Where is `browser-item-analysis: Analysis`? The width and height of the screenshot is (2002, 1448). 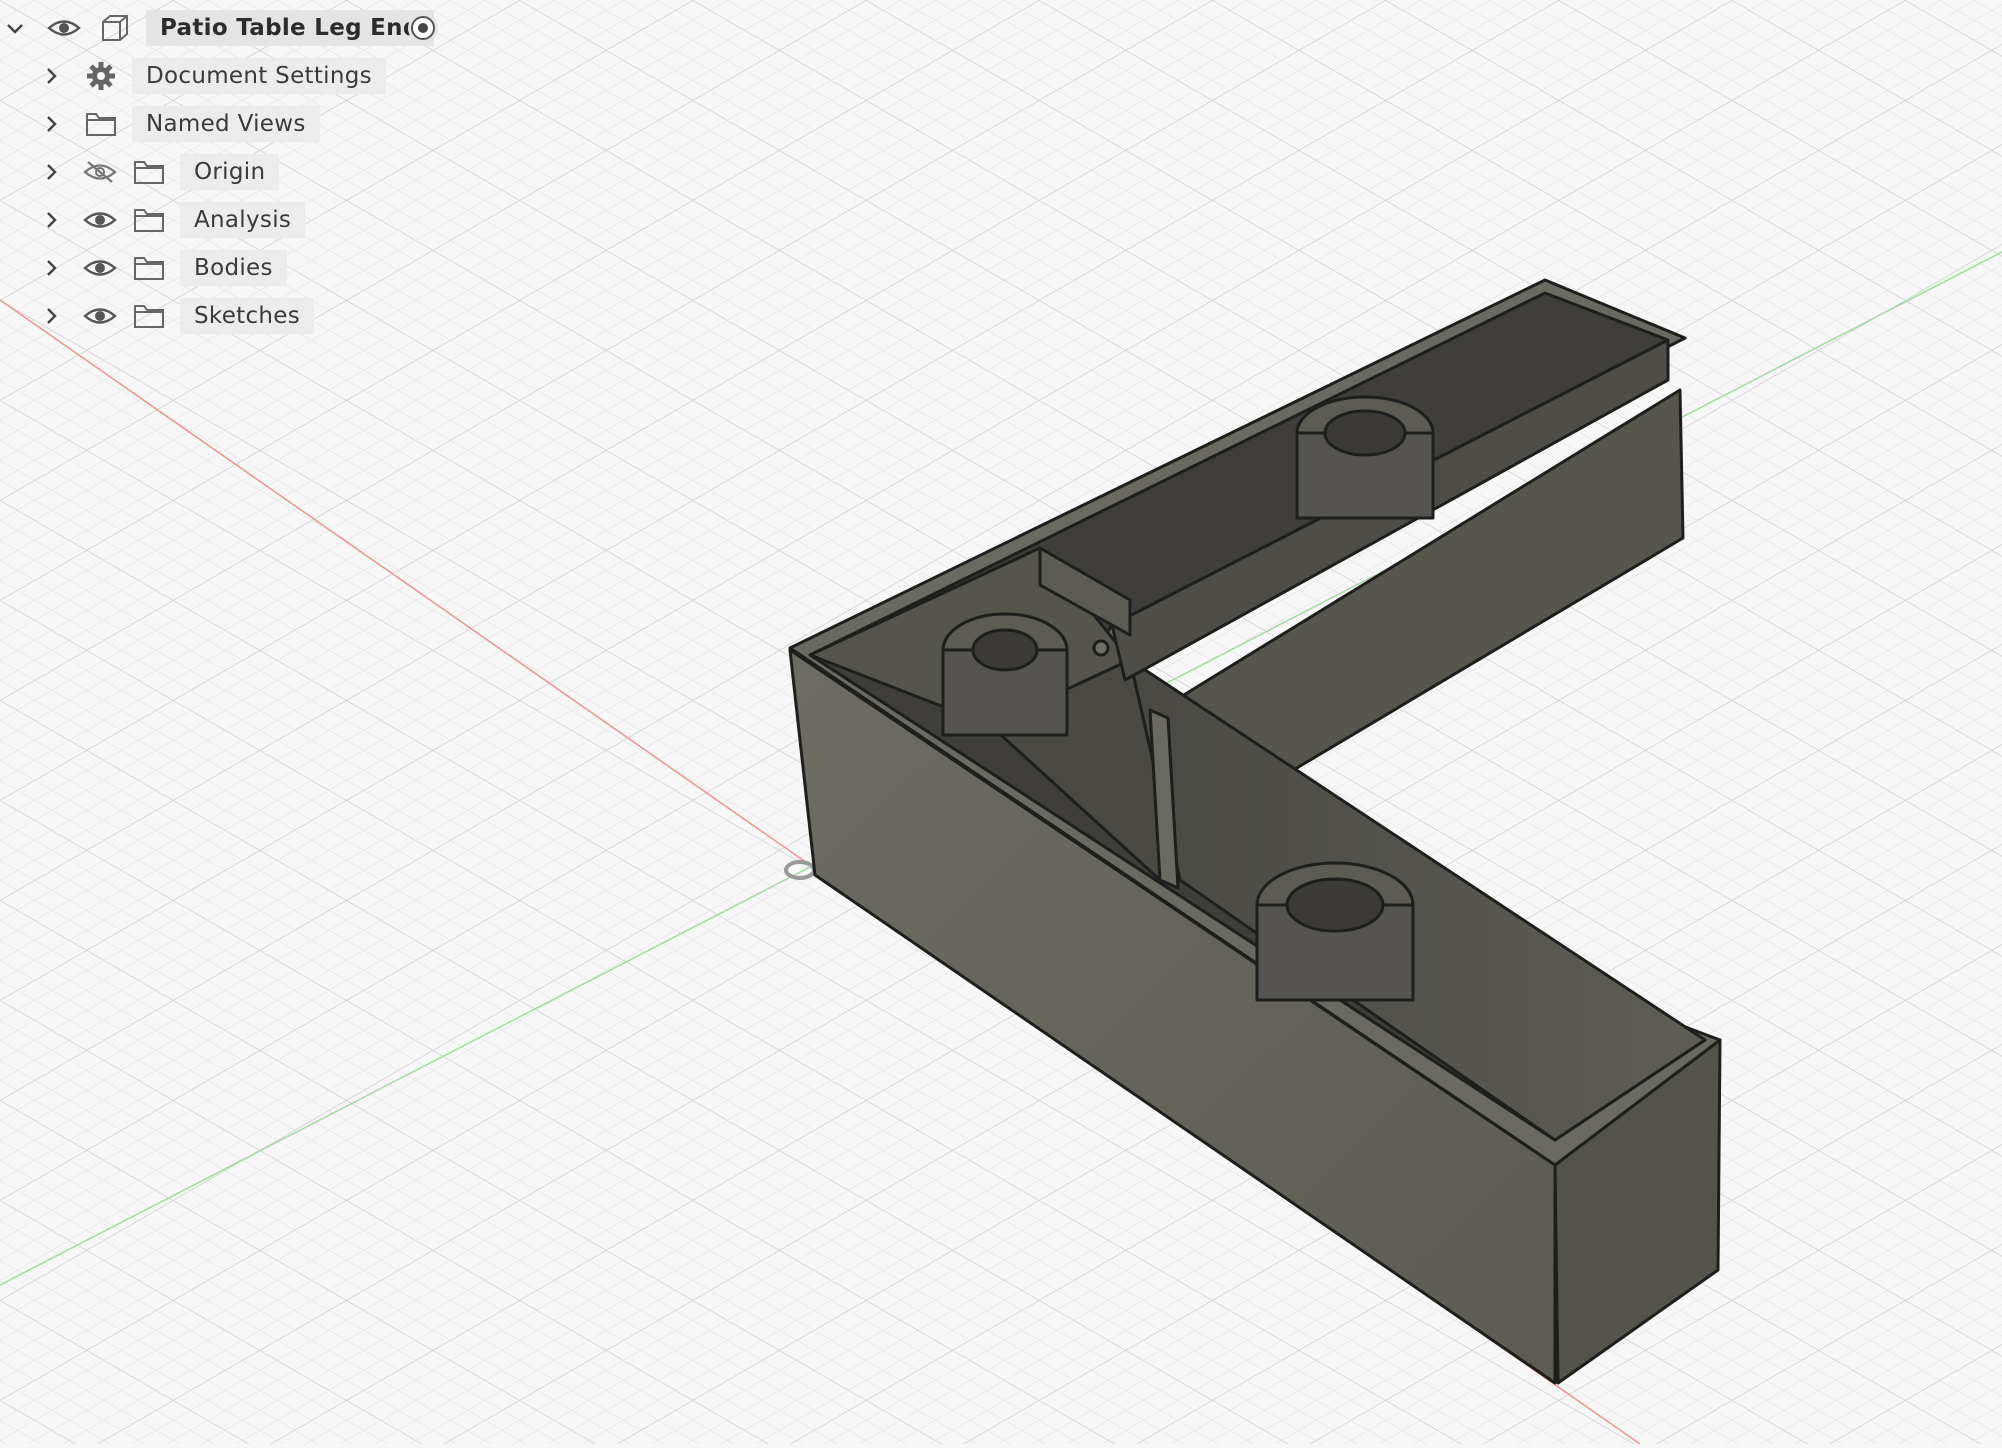
browser-item-analysis: Analysis is located at coordinates (230, 220).